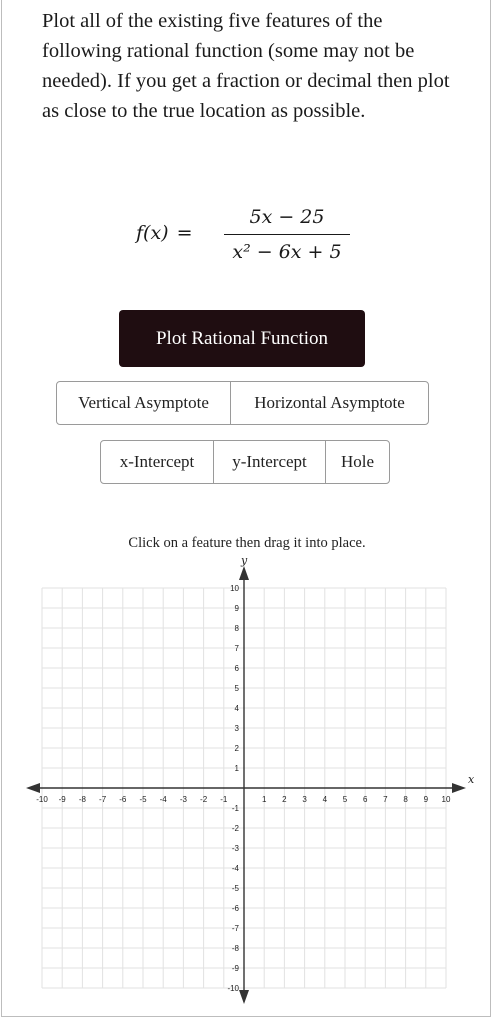 This screenshot has height=1019, width=494. What do you see at coordinates (236, 888) in the screenshot?
I see `y-tick-label: -5` at bounding box center [236, 888].